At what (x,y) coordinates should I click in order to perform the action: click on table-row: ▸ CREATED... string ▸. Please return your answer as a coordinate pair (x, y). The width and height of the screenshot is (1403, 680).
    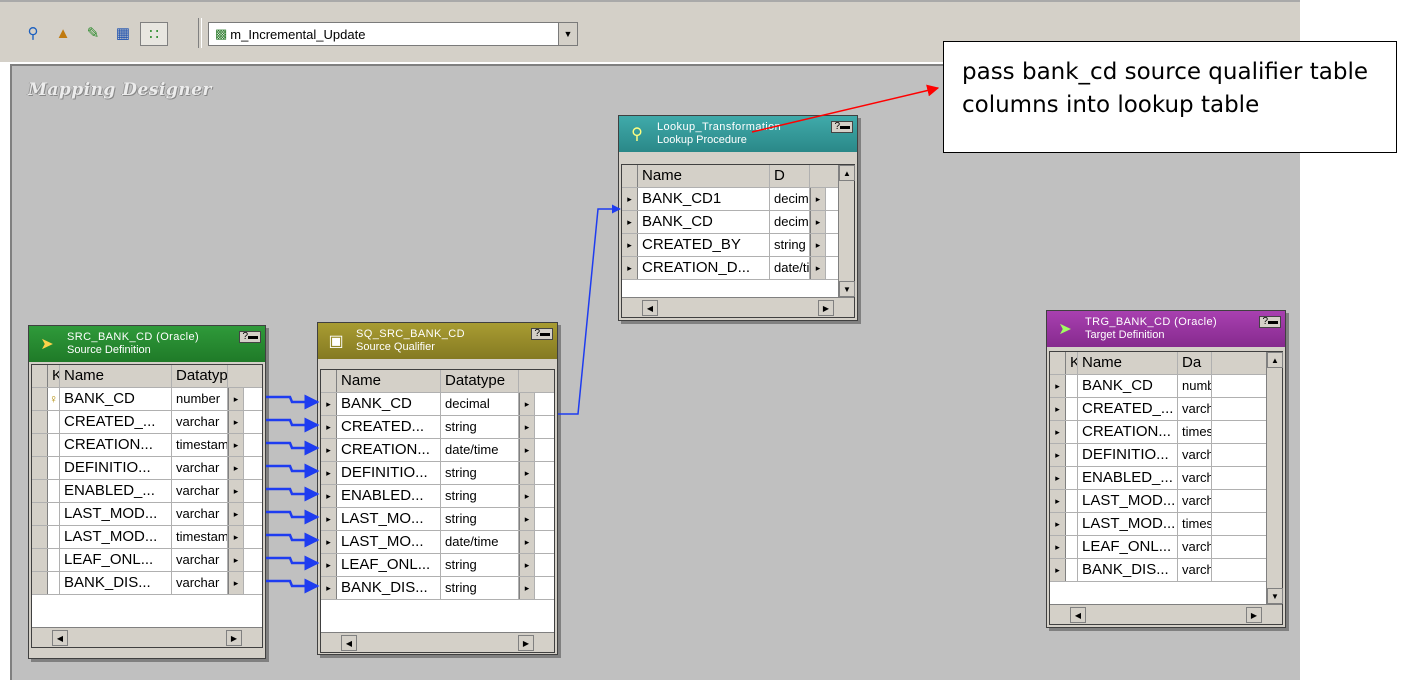
    Looking at the image, I should click on (437, 427).